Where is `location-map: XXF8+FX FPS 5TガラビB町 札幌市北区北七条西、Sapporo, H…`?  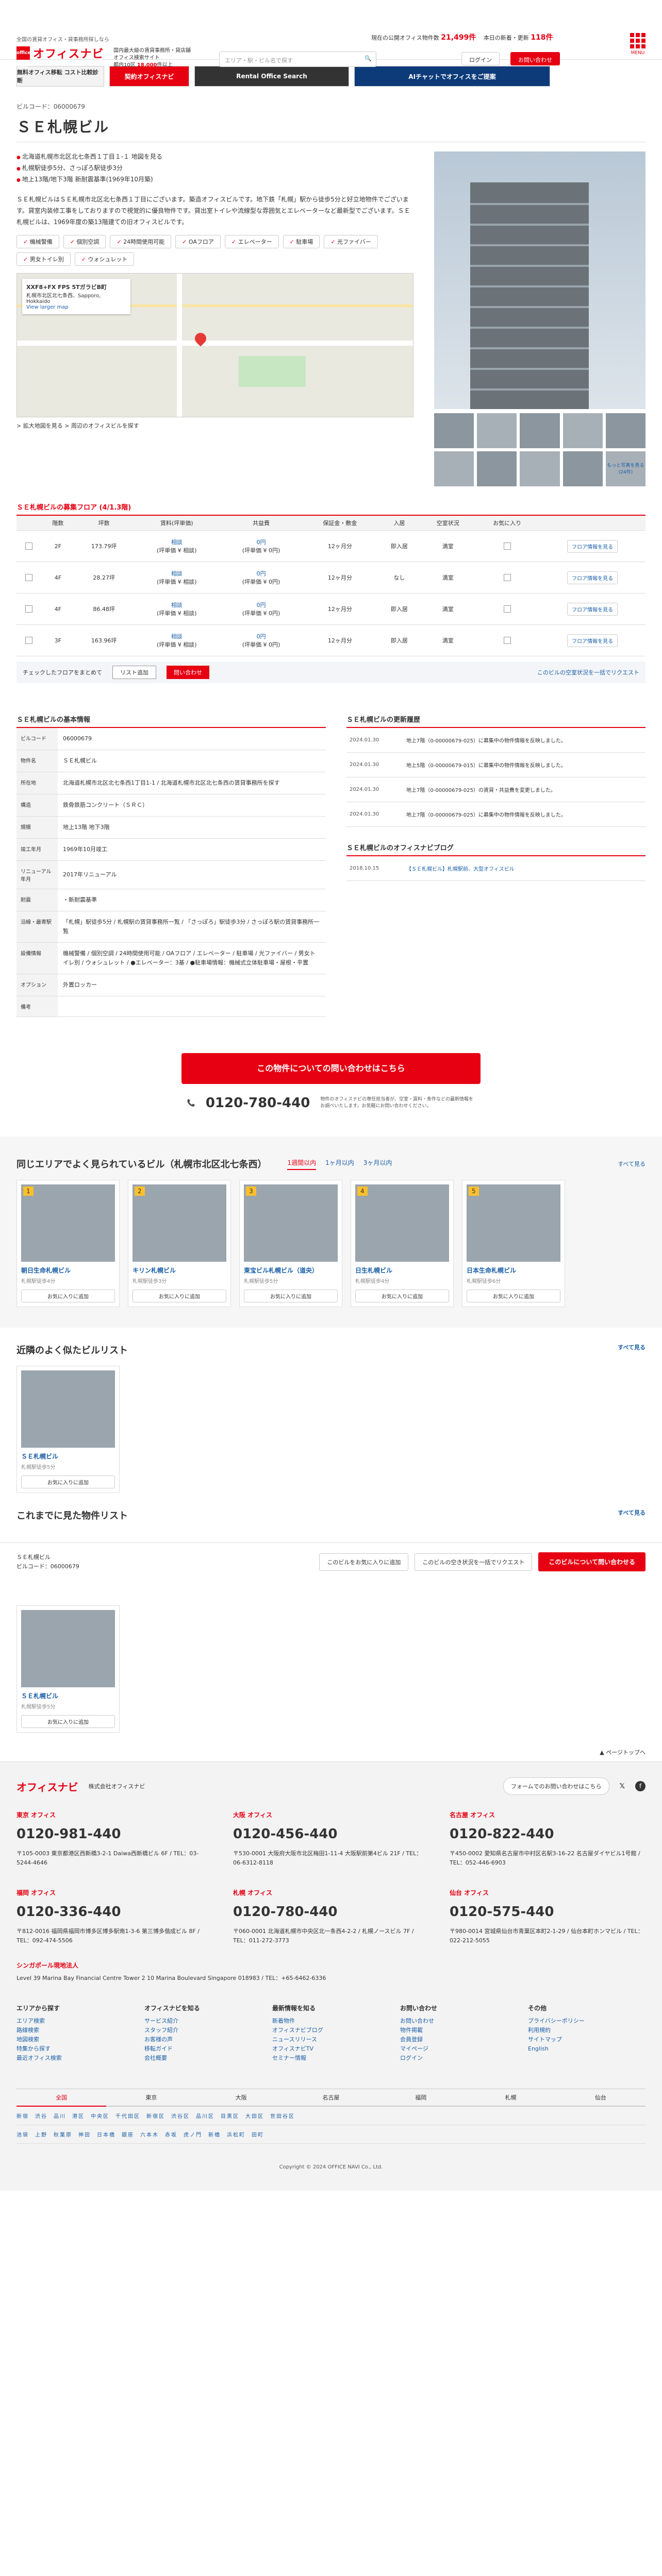
location-map: XXF8+FX FPS 5TガラビB町 札幌市北区北七条西、Sapporo, H… is located at coordinates (215, 345).